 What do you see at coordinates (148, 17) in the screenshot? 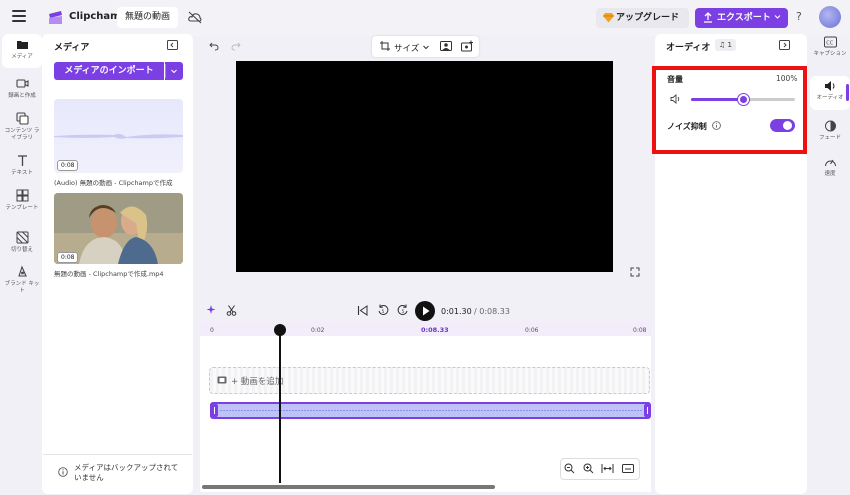
I see `project-title: 無題の動画` at bounding box center [148, 17].